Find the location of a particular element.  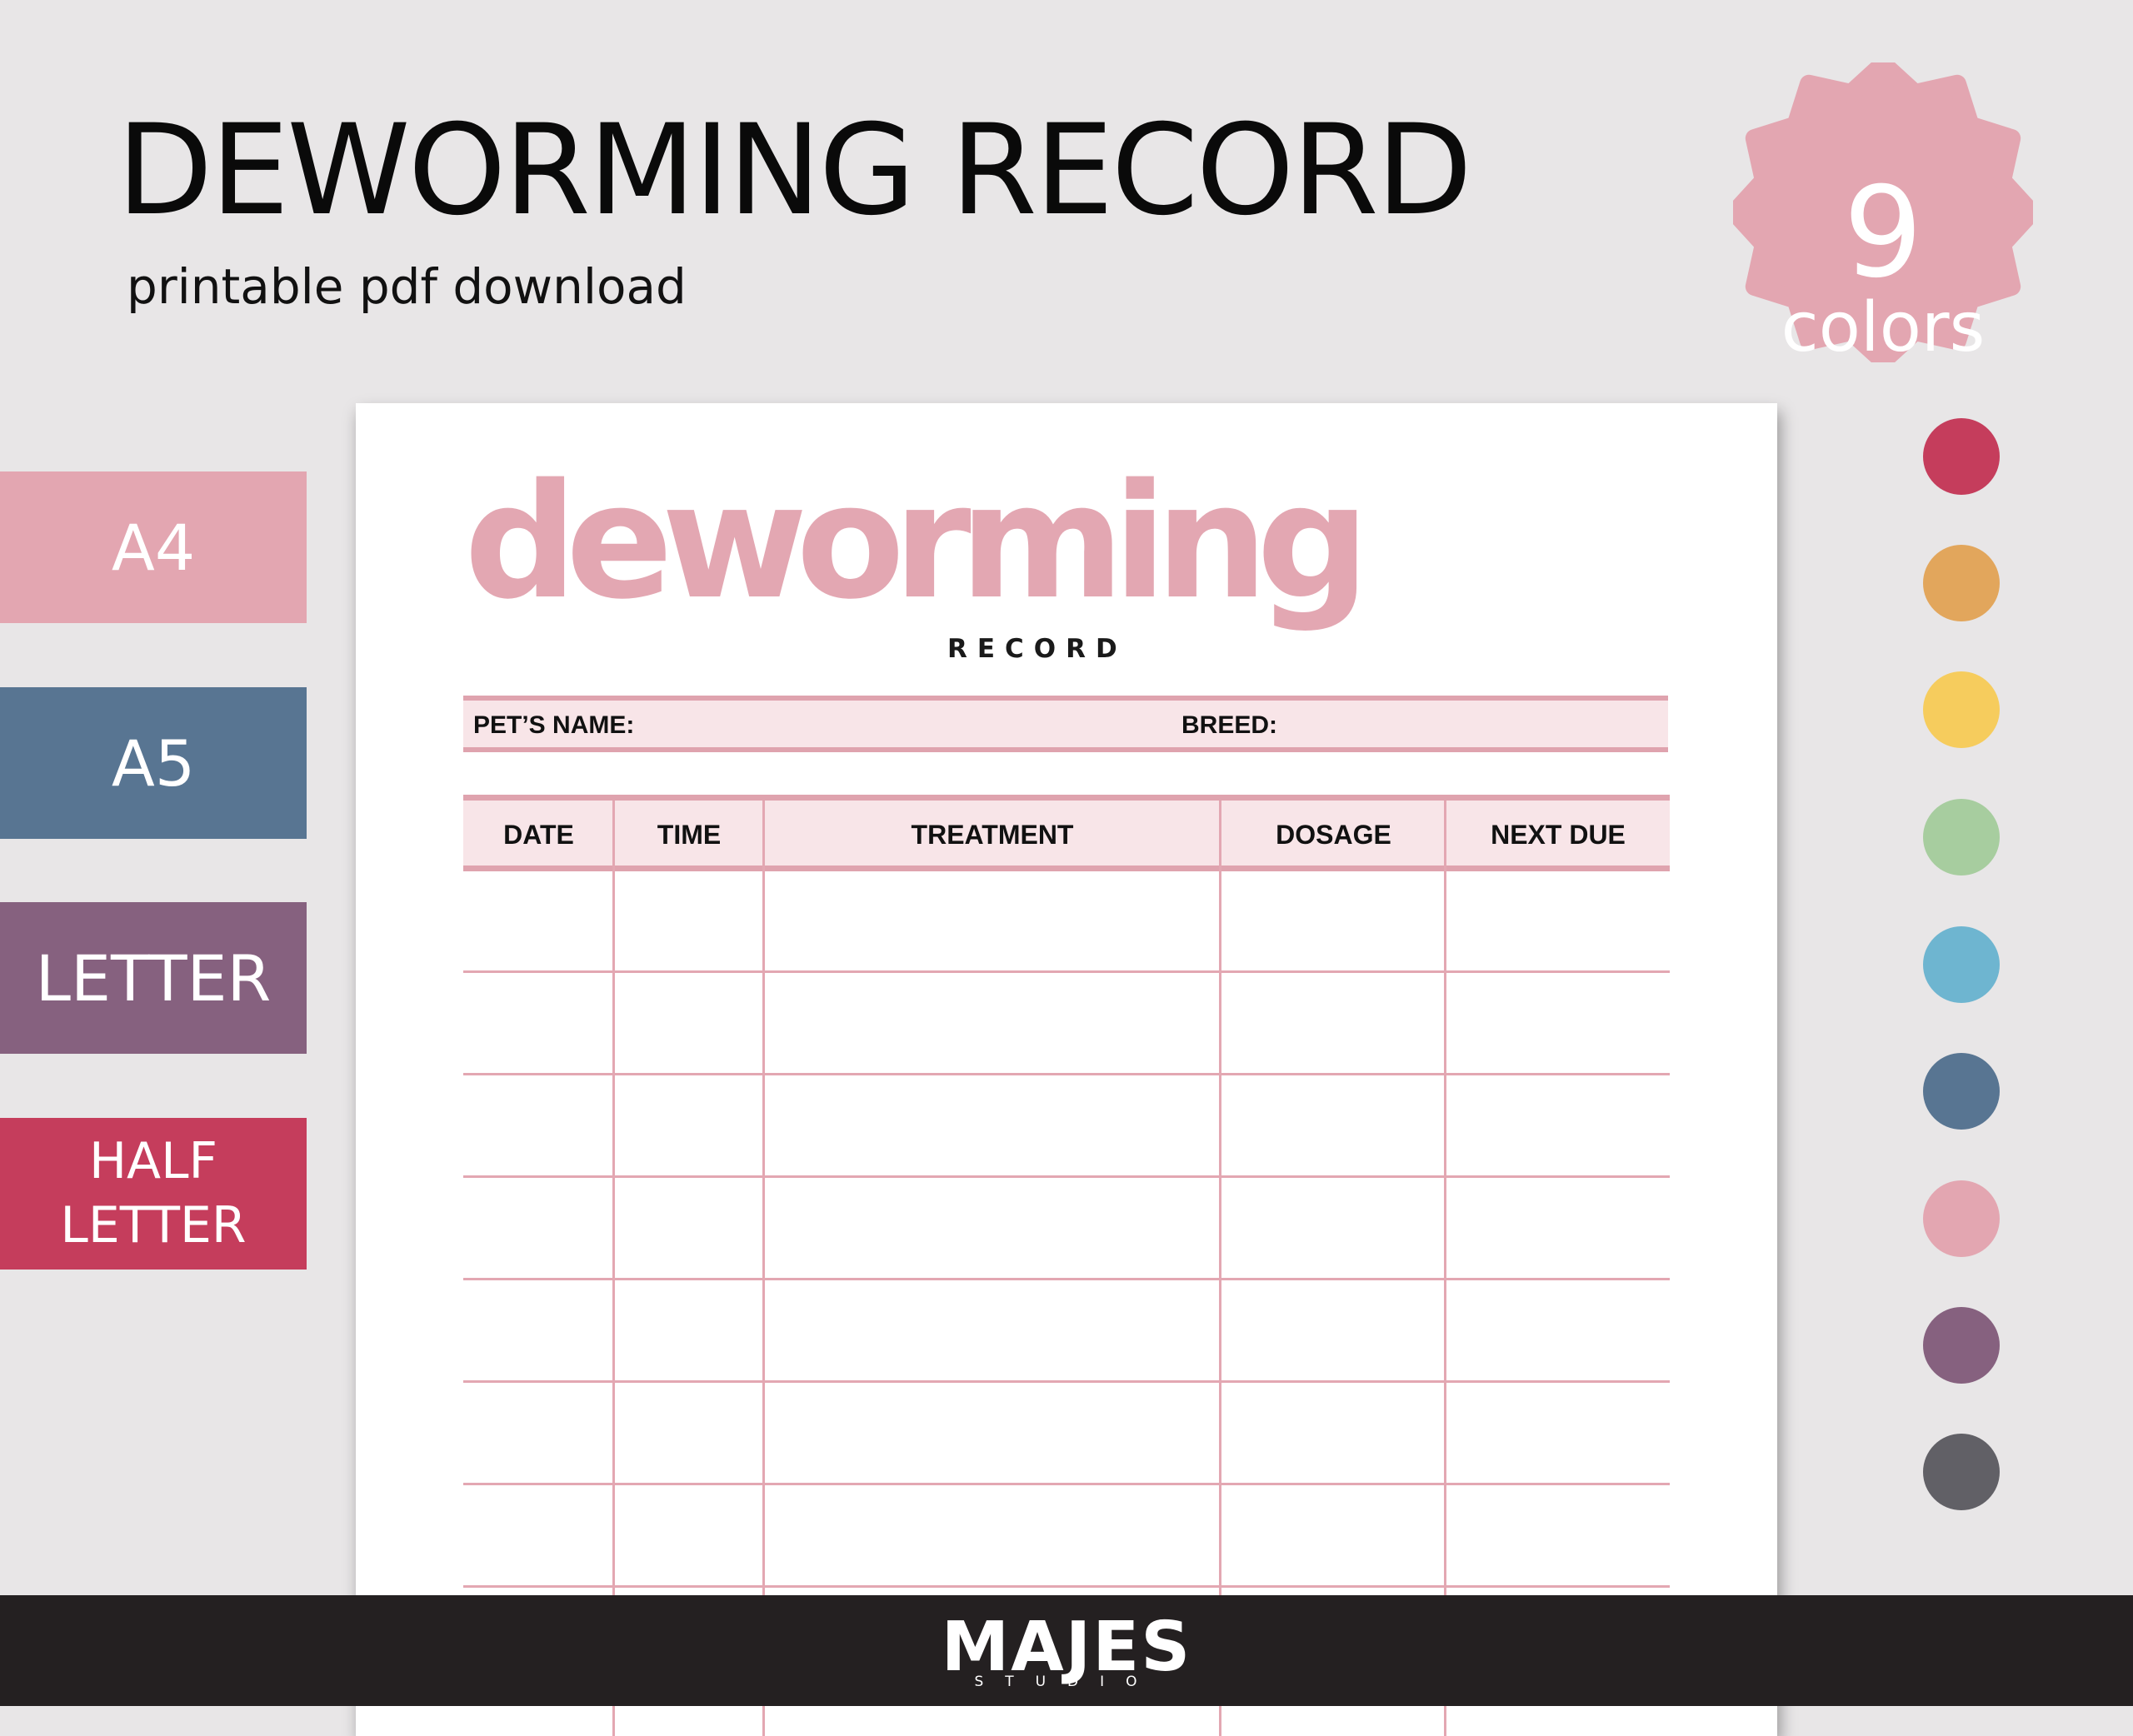

color-swatch-charcoal is located at coordinates (1961, 1472).